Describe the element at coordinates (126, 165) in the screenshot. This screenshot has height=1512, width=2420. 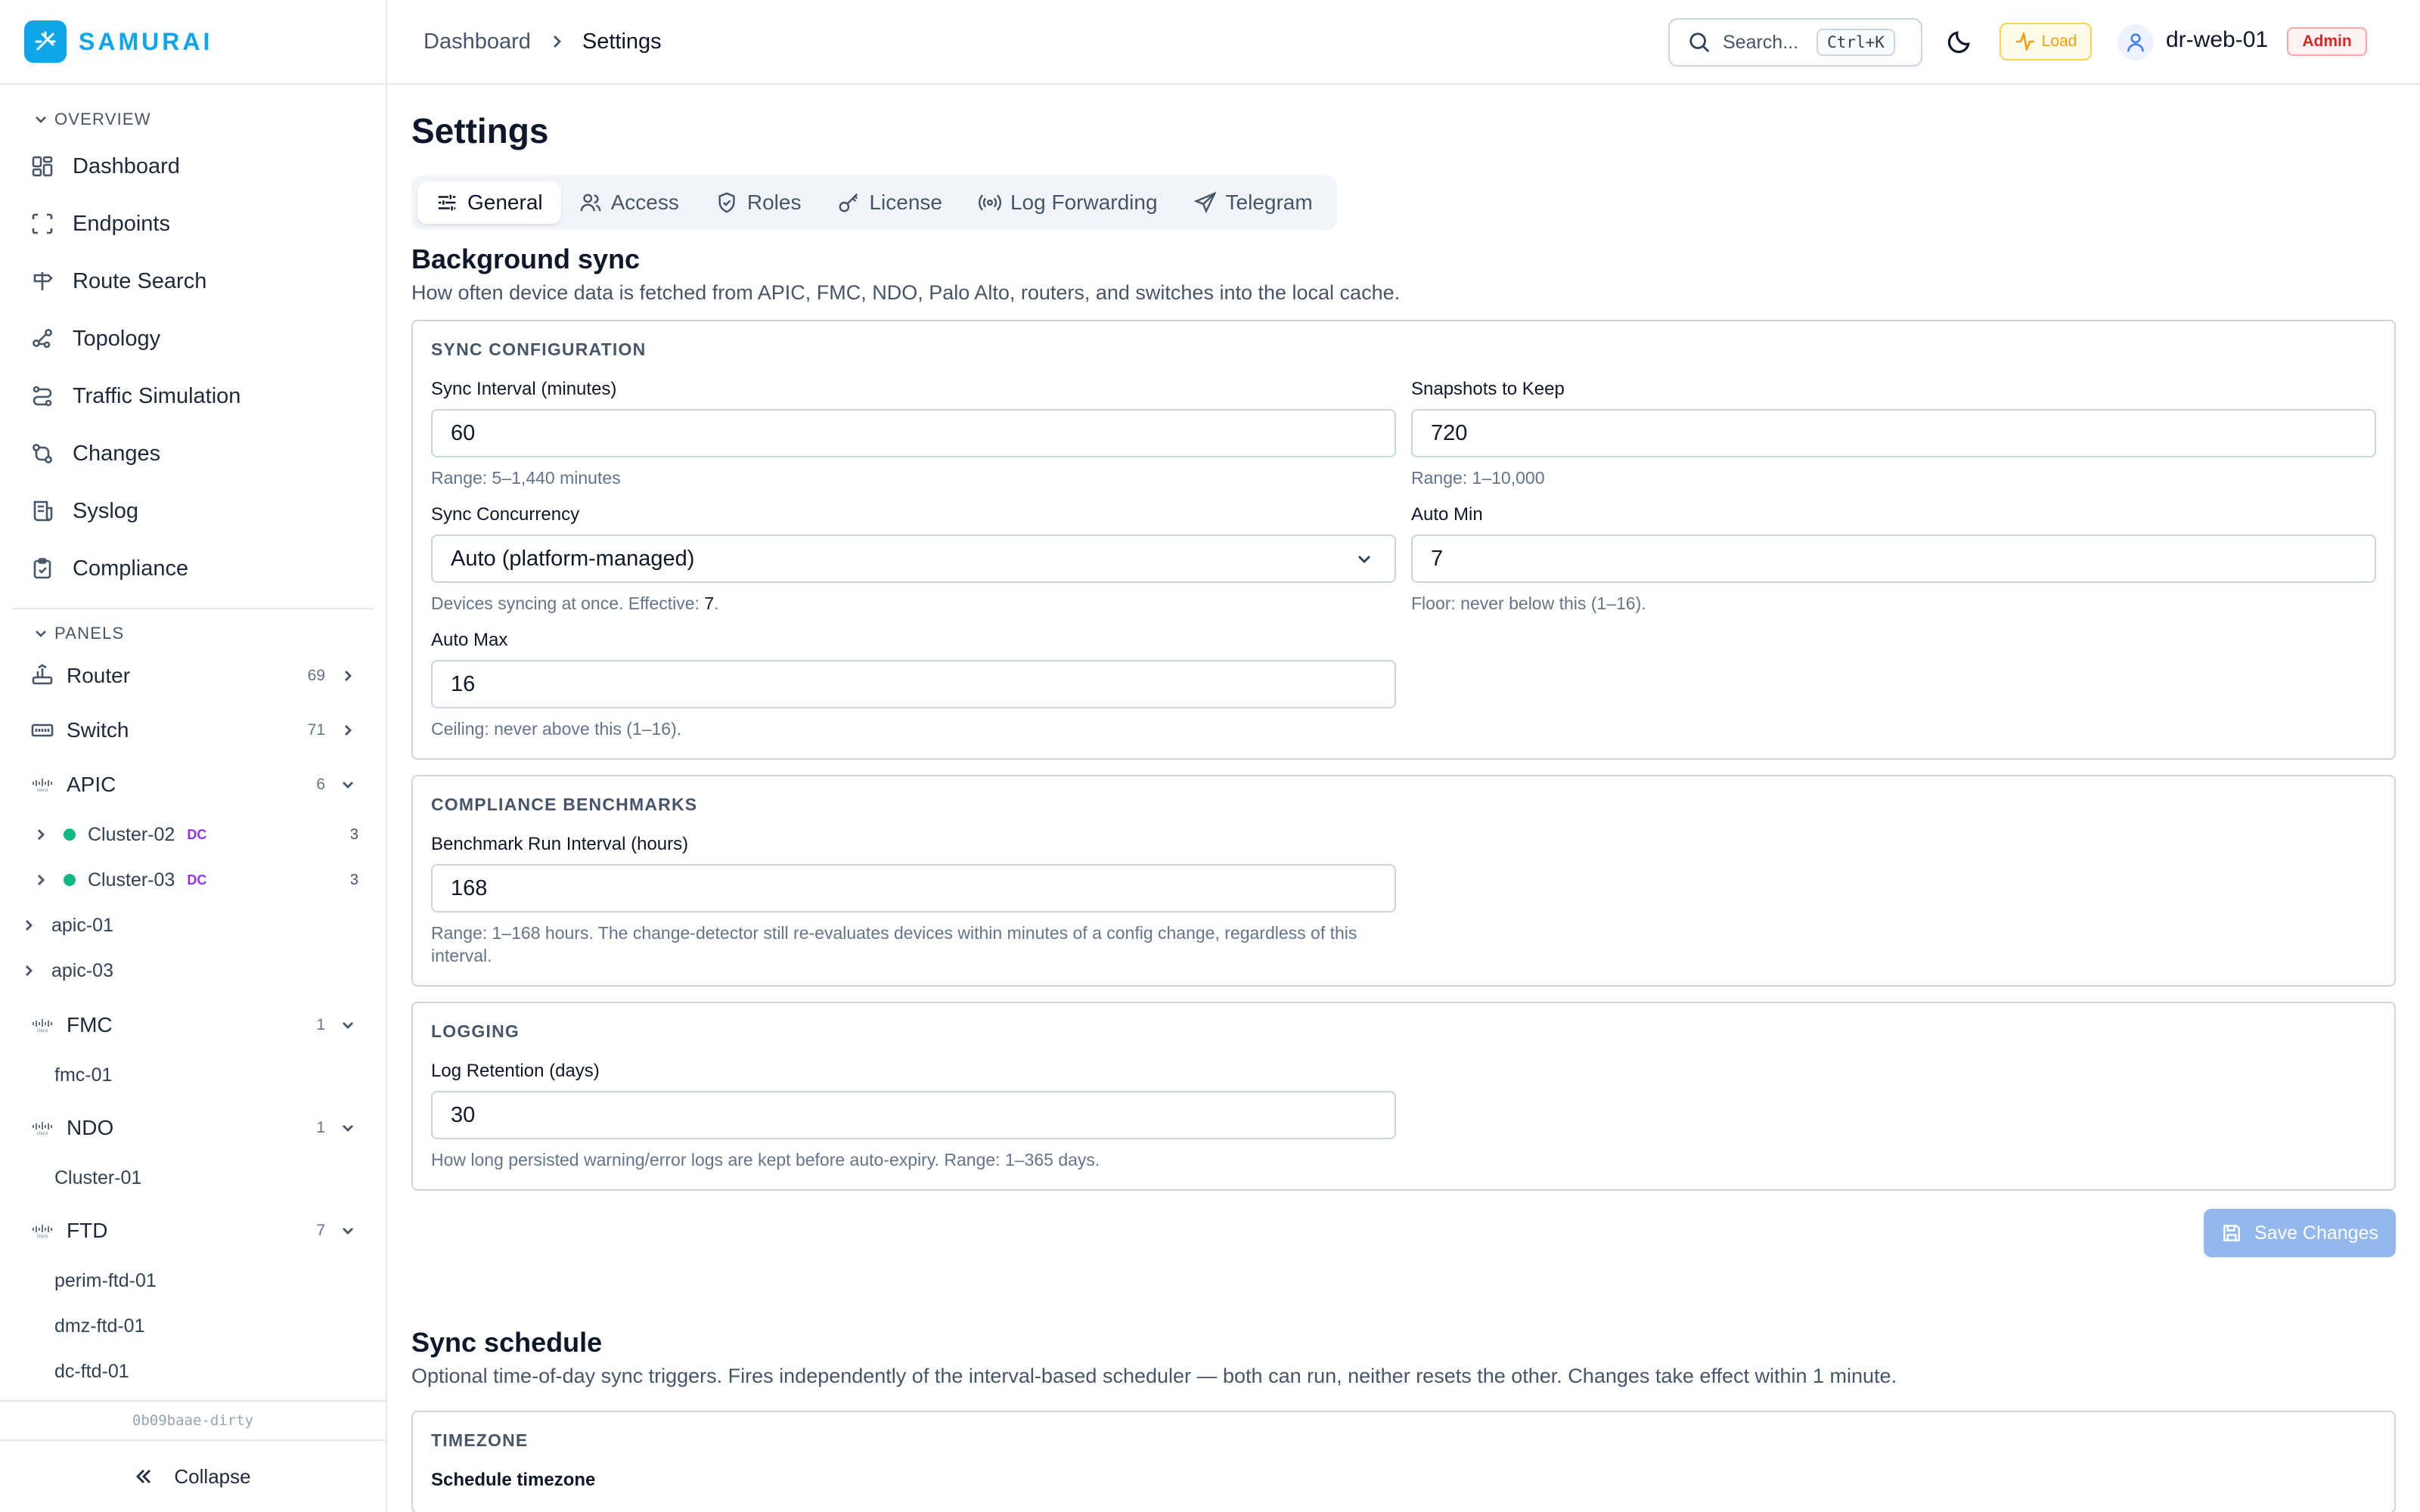
I see `nav-label: Dashboard` at that location.